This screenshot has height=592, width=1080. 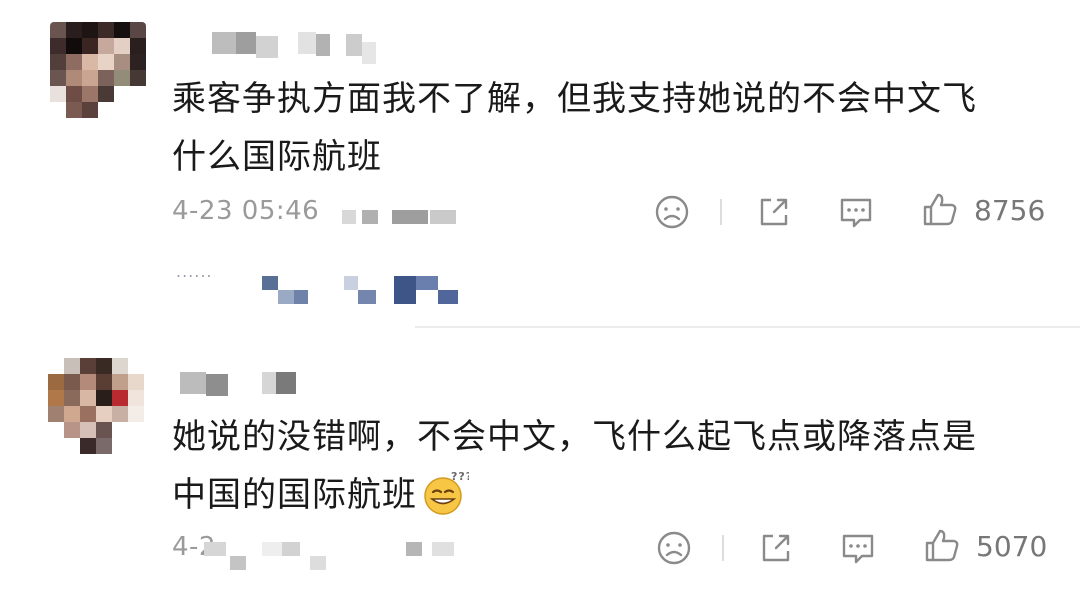 What do you see at coordinates (446, 492) in the screenshot?
I see `sweat-smile-emoji-icon: ???` at bounding box center [446, 492].